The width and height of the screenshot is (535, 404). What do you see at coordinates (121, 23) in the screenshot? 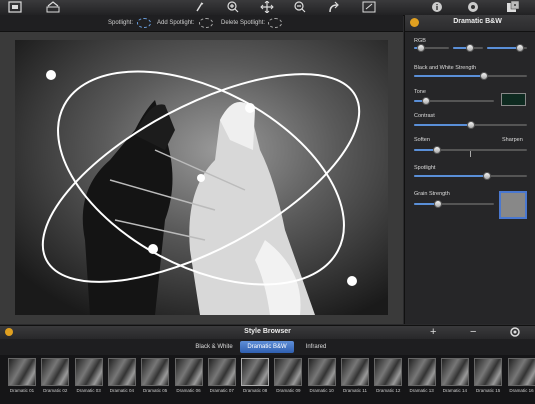
I see `spotlight-label: Spotlight:` at bounding box center [121, 23].